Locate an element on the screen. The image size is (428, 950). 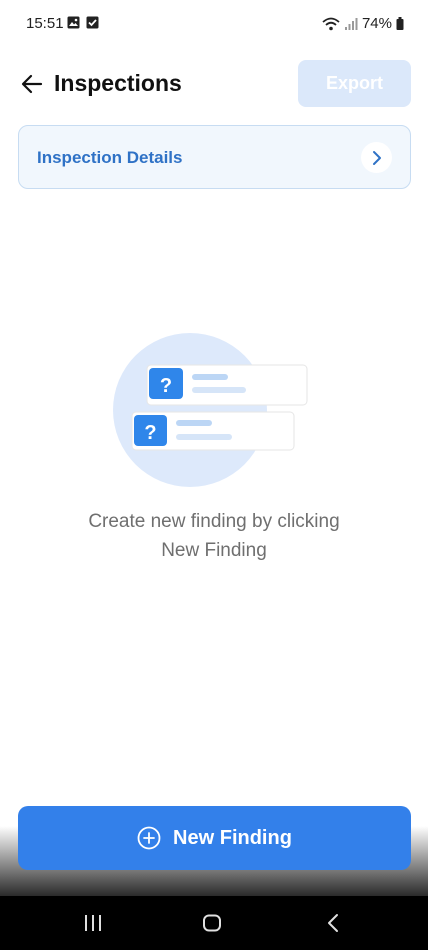
card-bottom: ? is located at coordinates (213, 431).